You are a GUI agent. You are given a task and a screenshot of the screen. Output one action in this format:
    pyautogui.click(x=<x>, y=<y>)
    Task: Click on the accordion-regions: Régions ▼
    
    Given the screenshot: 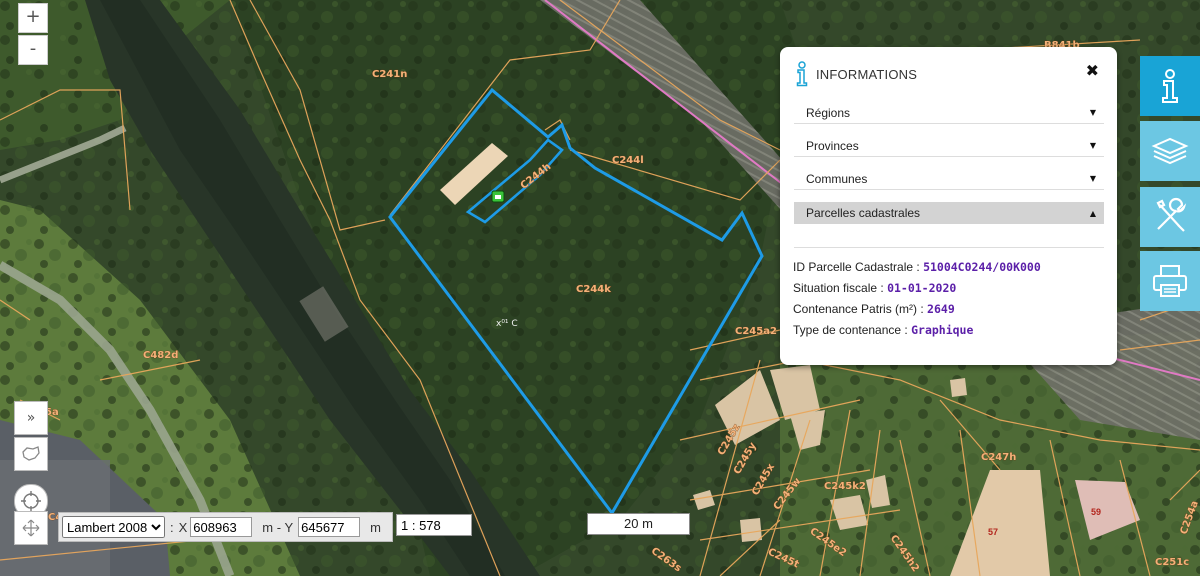 What is the action you would take?
    pyautogui.click(x=949, y=113)
    